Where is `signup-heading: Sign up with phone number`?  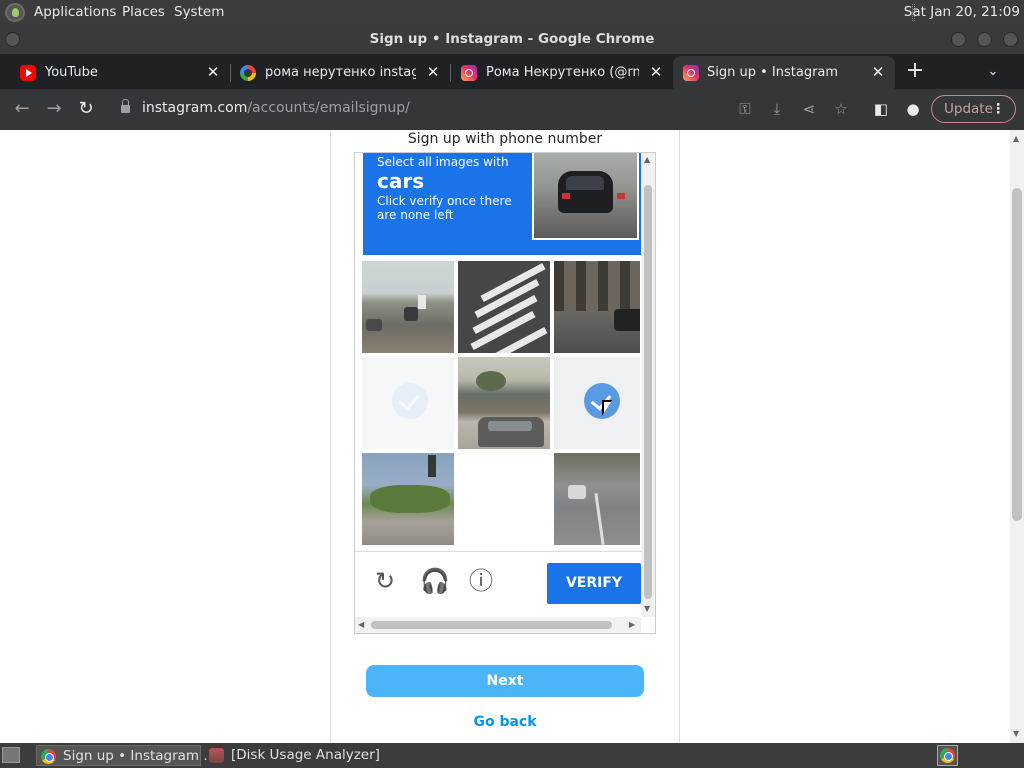 signup-heading: Sign up with phone number is located at coordinates (505, 139).